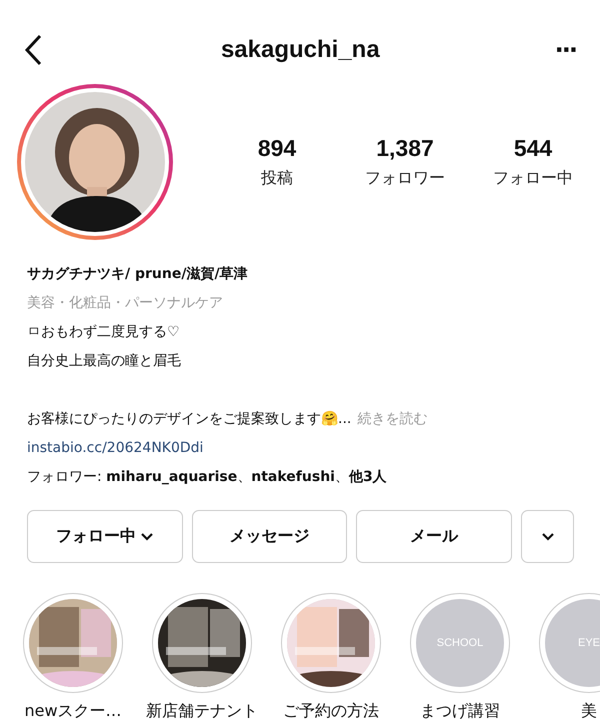 The image size is (600, 722). I want to click on more-button: ···, so click(565, 50).